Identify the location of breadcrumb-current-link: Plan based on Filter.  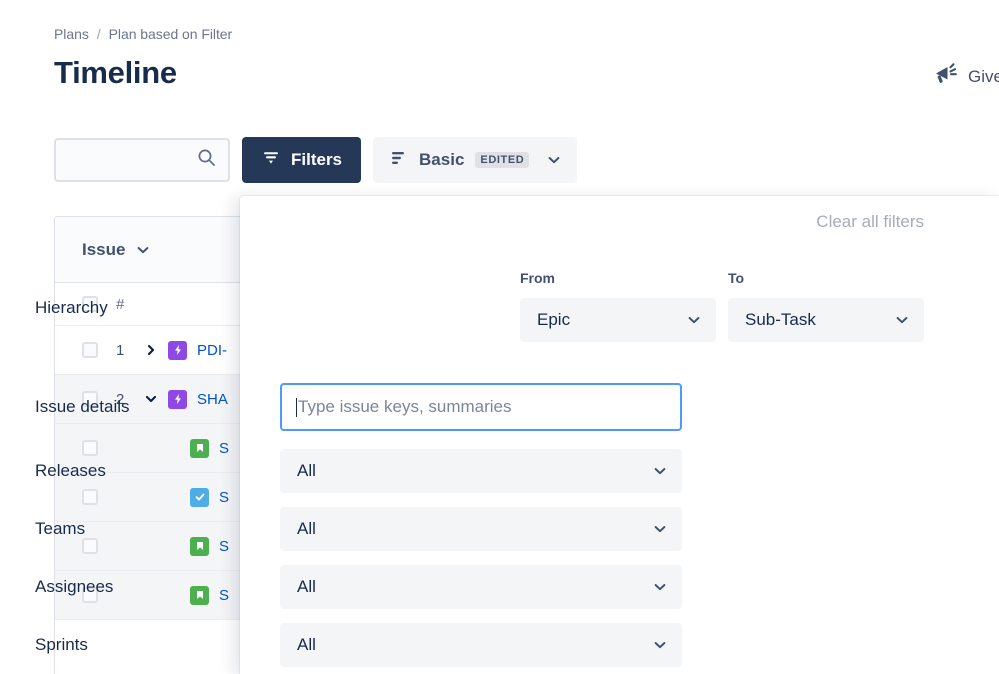
(171, 34).